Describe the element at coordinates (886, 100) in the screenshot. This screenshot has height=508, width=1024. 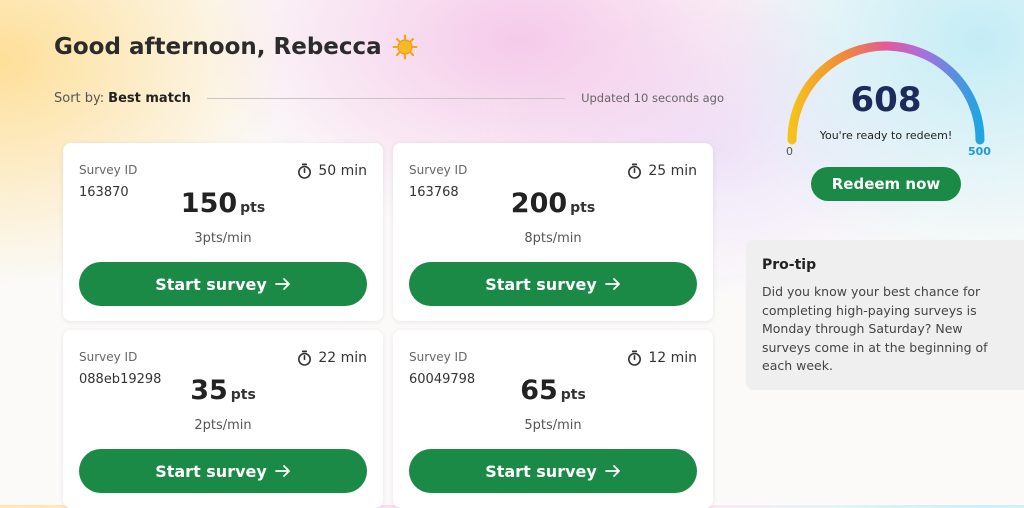
I see `points-balance: 608` at that location.